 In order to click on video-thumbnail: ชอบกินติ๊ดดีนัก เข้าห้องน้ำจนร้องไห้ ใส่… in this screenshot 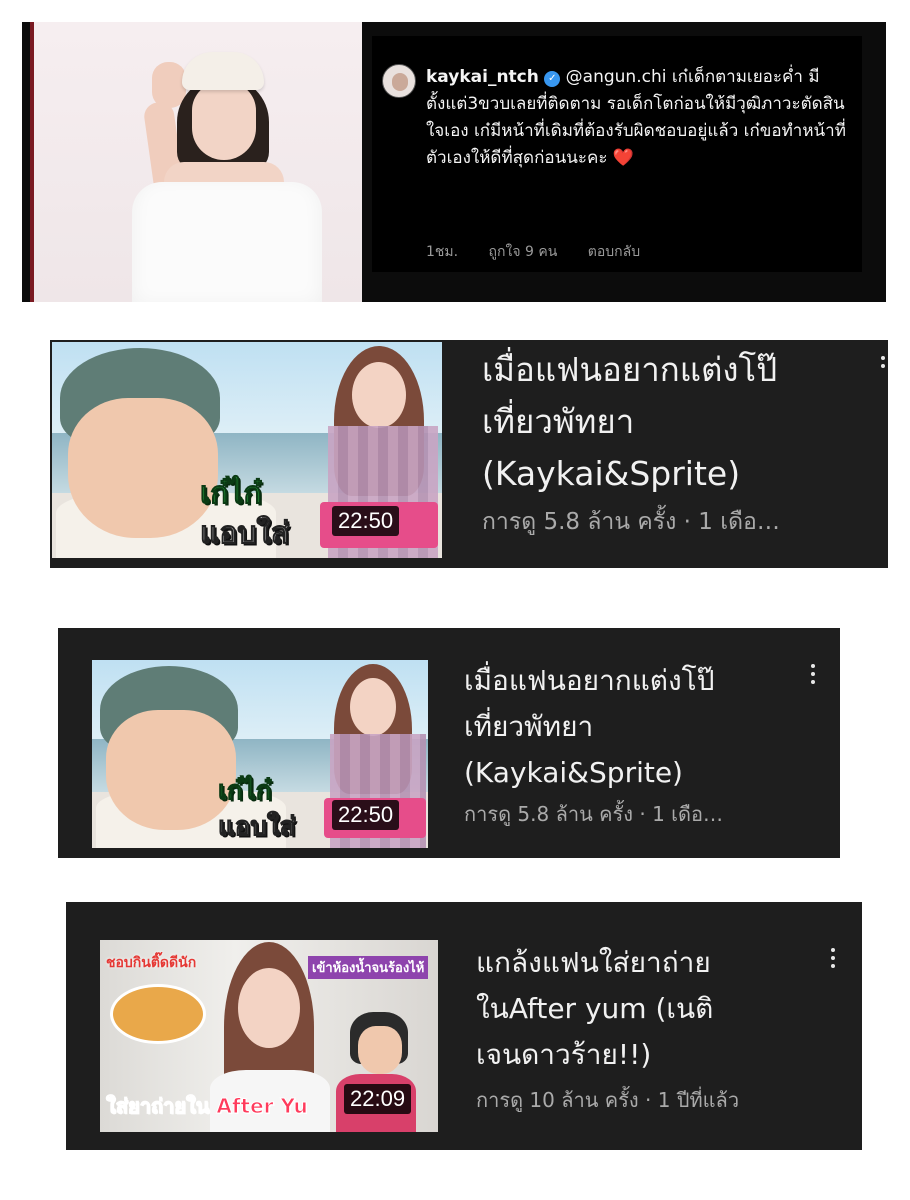, I will do `click(269, 1036)`.